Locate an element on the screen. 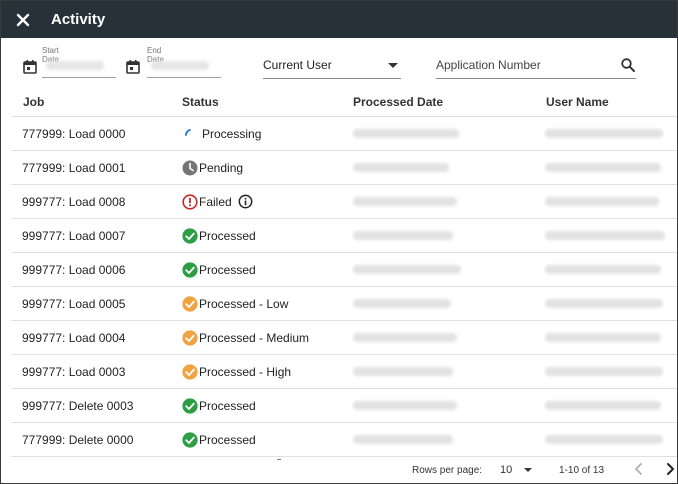  table-row: 999777: Load 0006 Processed is located at coordinates (344, 270).